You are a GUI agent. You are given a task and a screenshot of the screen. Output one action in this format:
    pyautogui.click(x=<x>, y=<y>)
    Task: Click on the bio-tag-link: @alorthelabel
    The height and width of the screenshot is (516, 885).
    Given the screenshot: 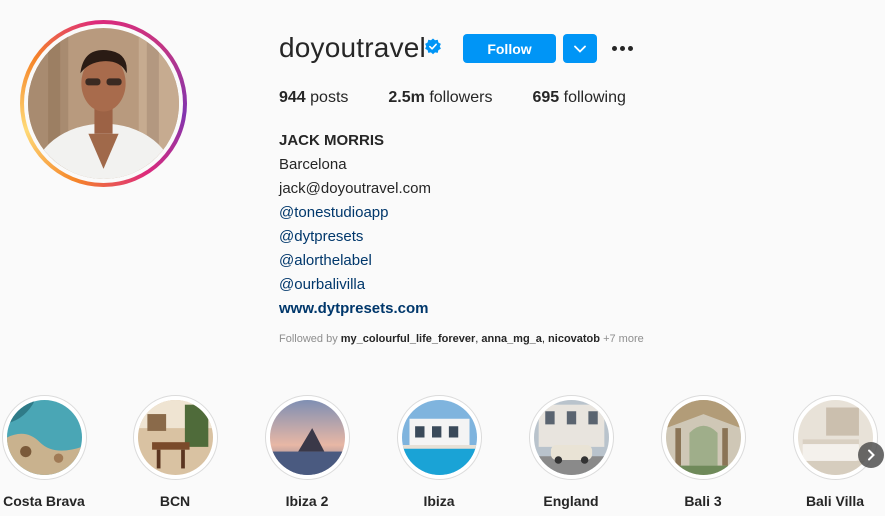 What is the action you would take?
    pyautogui.click(x=355, y=261)
    